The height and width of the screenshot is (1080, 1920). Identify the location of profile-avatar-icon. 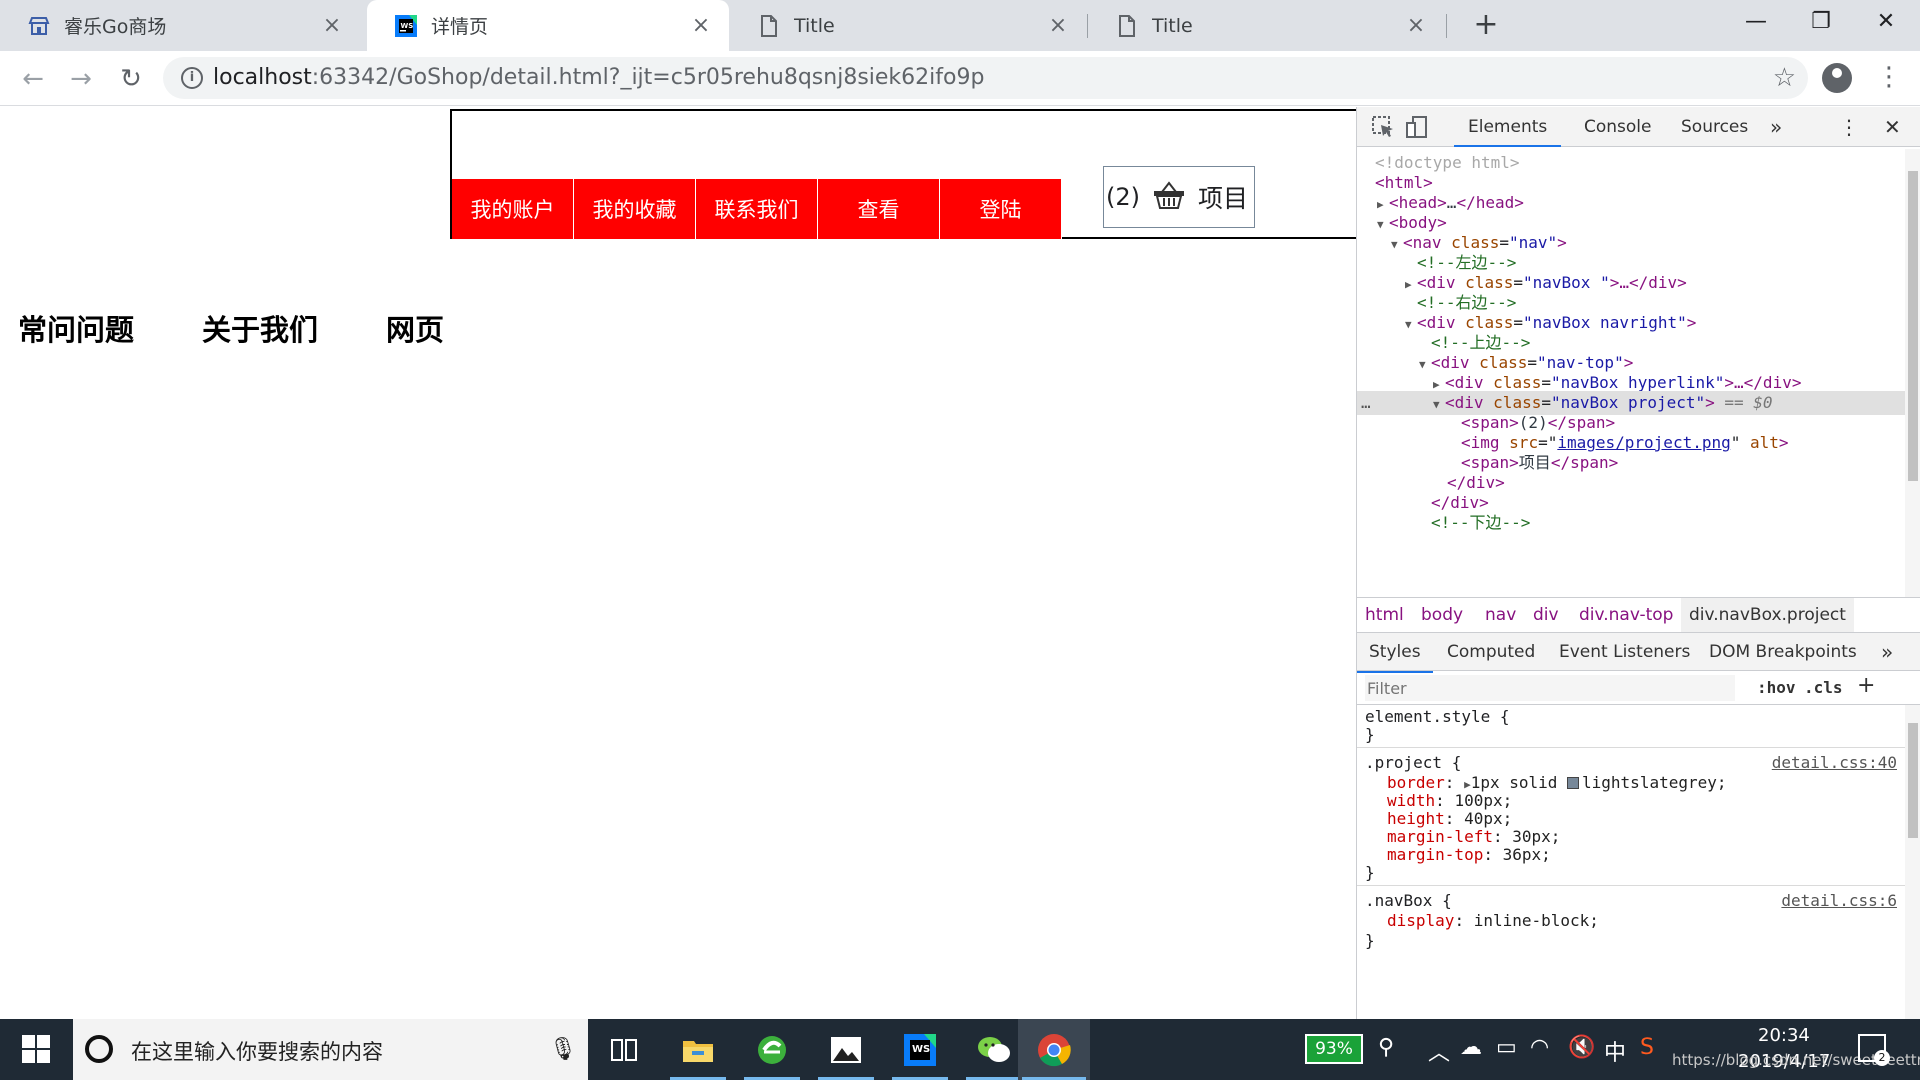
(1837, 78).